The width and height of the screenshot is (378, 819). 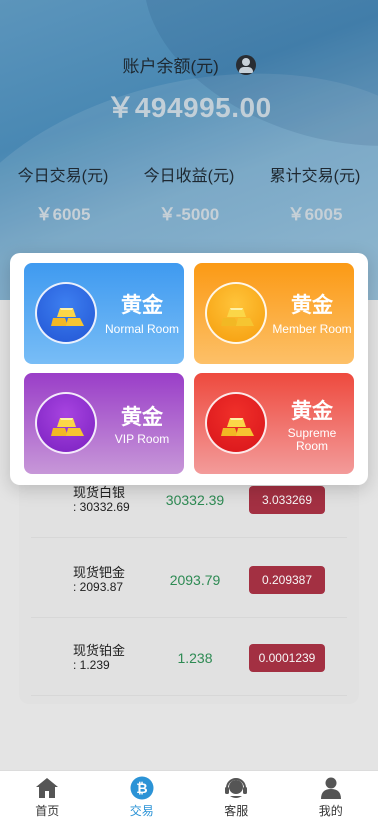 I want to click on tab-label: 我的, so click(x=330, y=811).